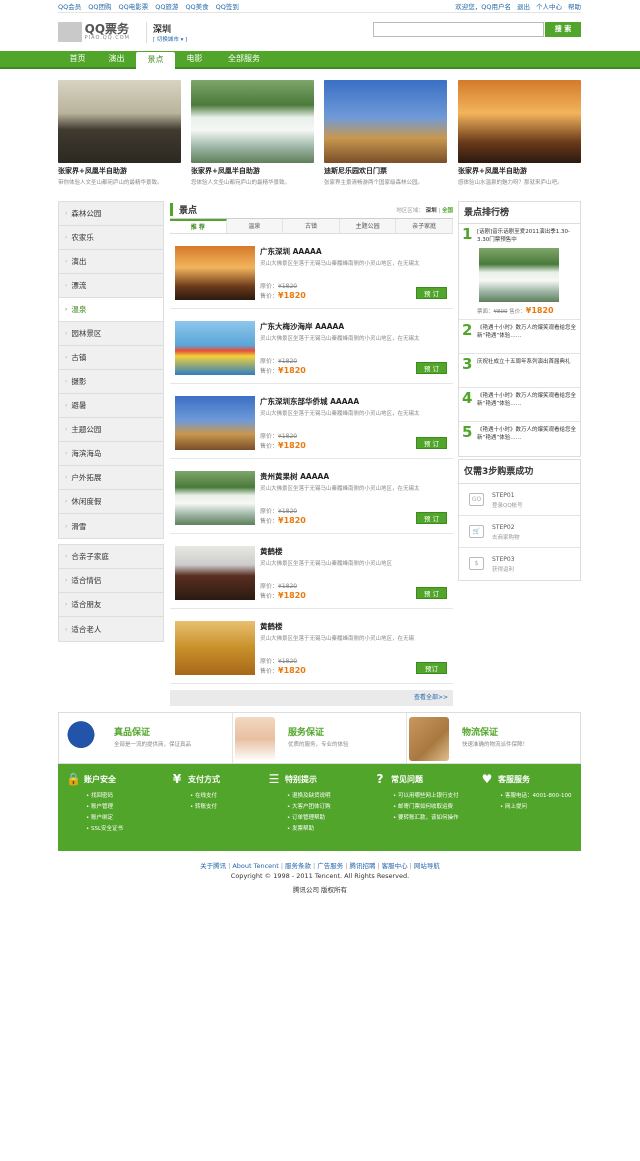 The width and height of the screenshot is (640, 1161). What do you see at coordinates (309, 807) in the screenshot?
I see `footer-link: 大客户团体订购` at bounding box center [309, 807].